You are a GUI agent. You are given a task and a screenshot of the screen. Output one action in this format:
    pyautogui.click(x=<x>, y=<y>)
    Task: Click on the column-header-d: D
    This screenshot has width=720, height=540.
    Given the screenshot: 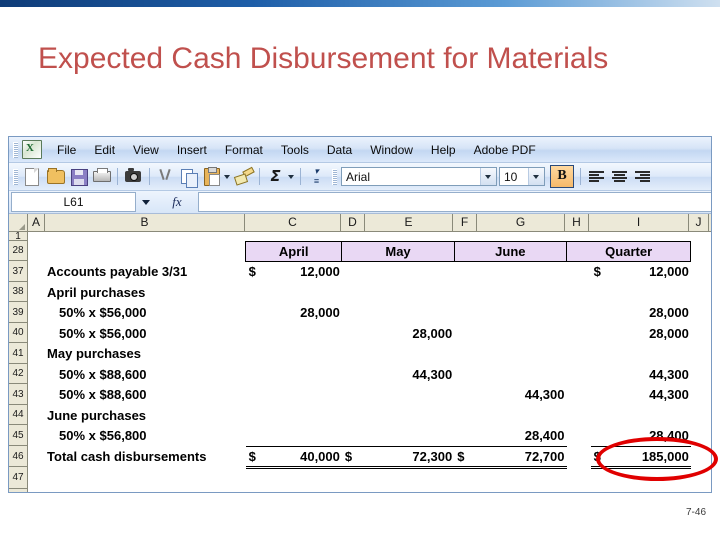 What is the action you would take?
    pyautogui.click(x=353, y=222)
    